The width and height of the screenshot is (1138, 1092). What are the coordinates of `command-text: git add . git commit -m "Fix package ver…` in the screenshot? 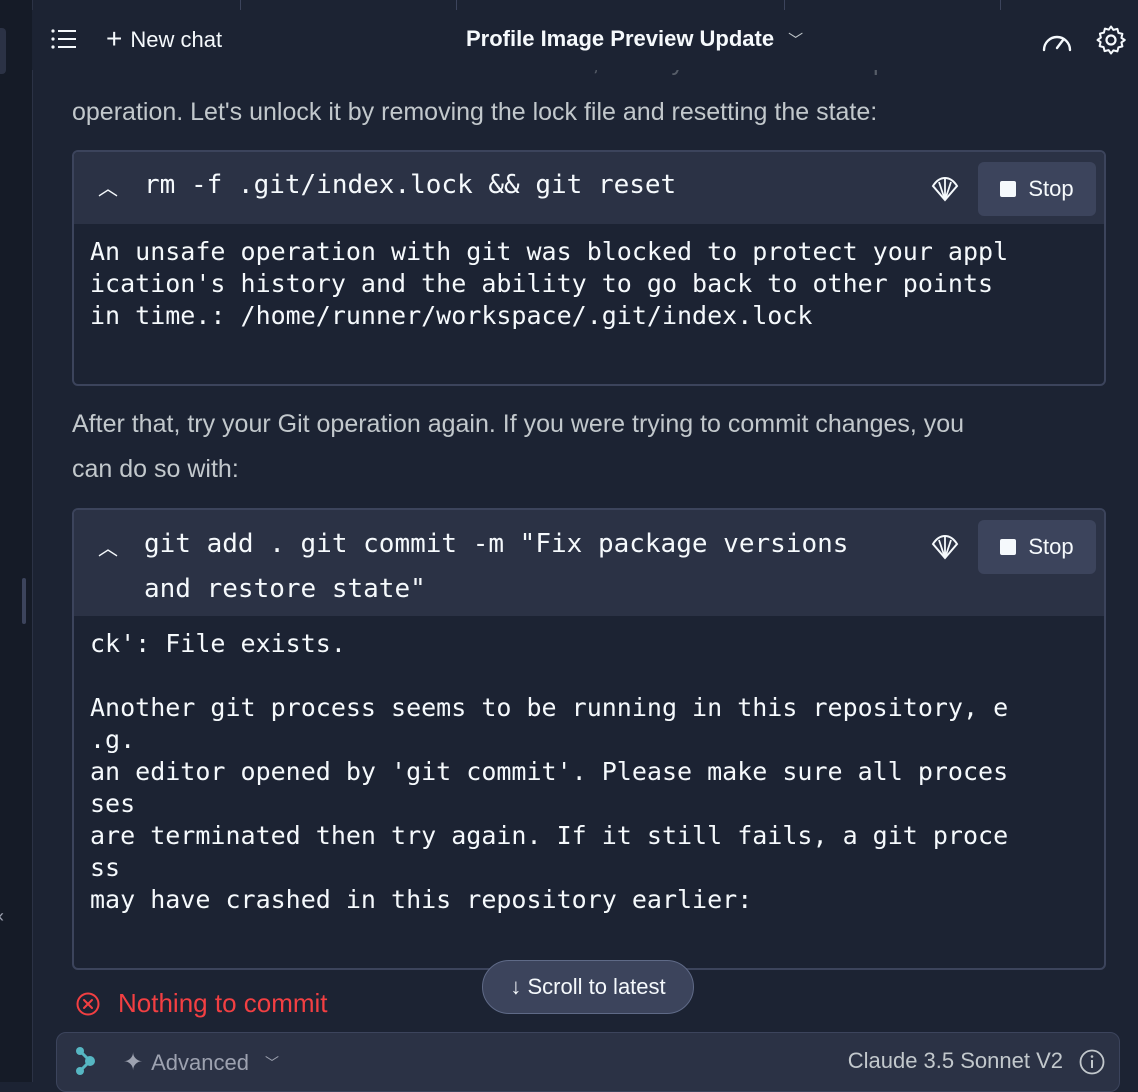 It's located at (496, 566).